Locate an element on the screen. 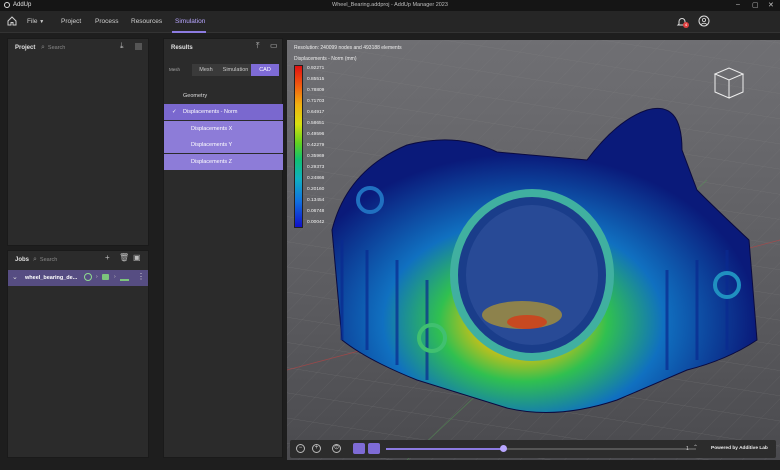 Image resolution: width=780 pixels, height=470 pixels. chevron-down-icon: ▼ is located at coordinates (42, 22).